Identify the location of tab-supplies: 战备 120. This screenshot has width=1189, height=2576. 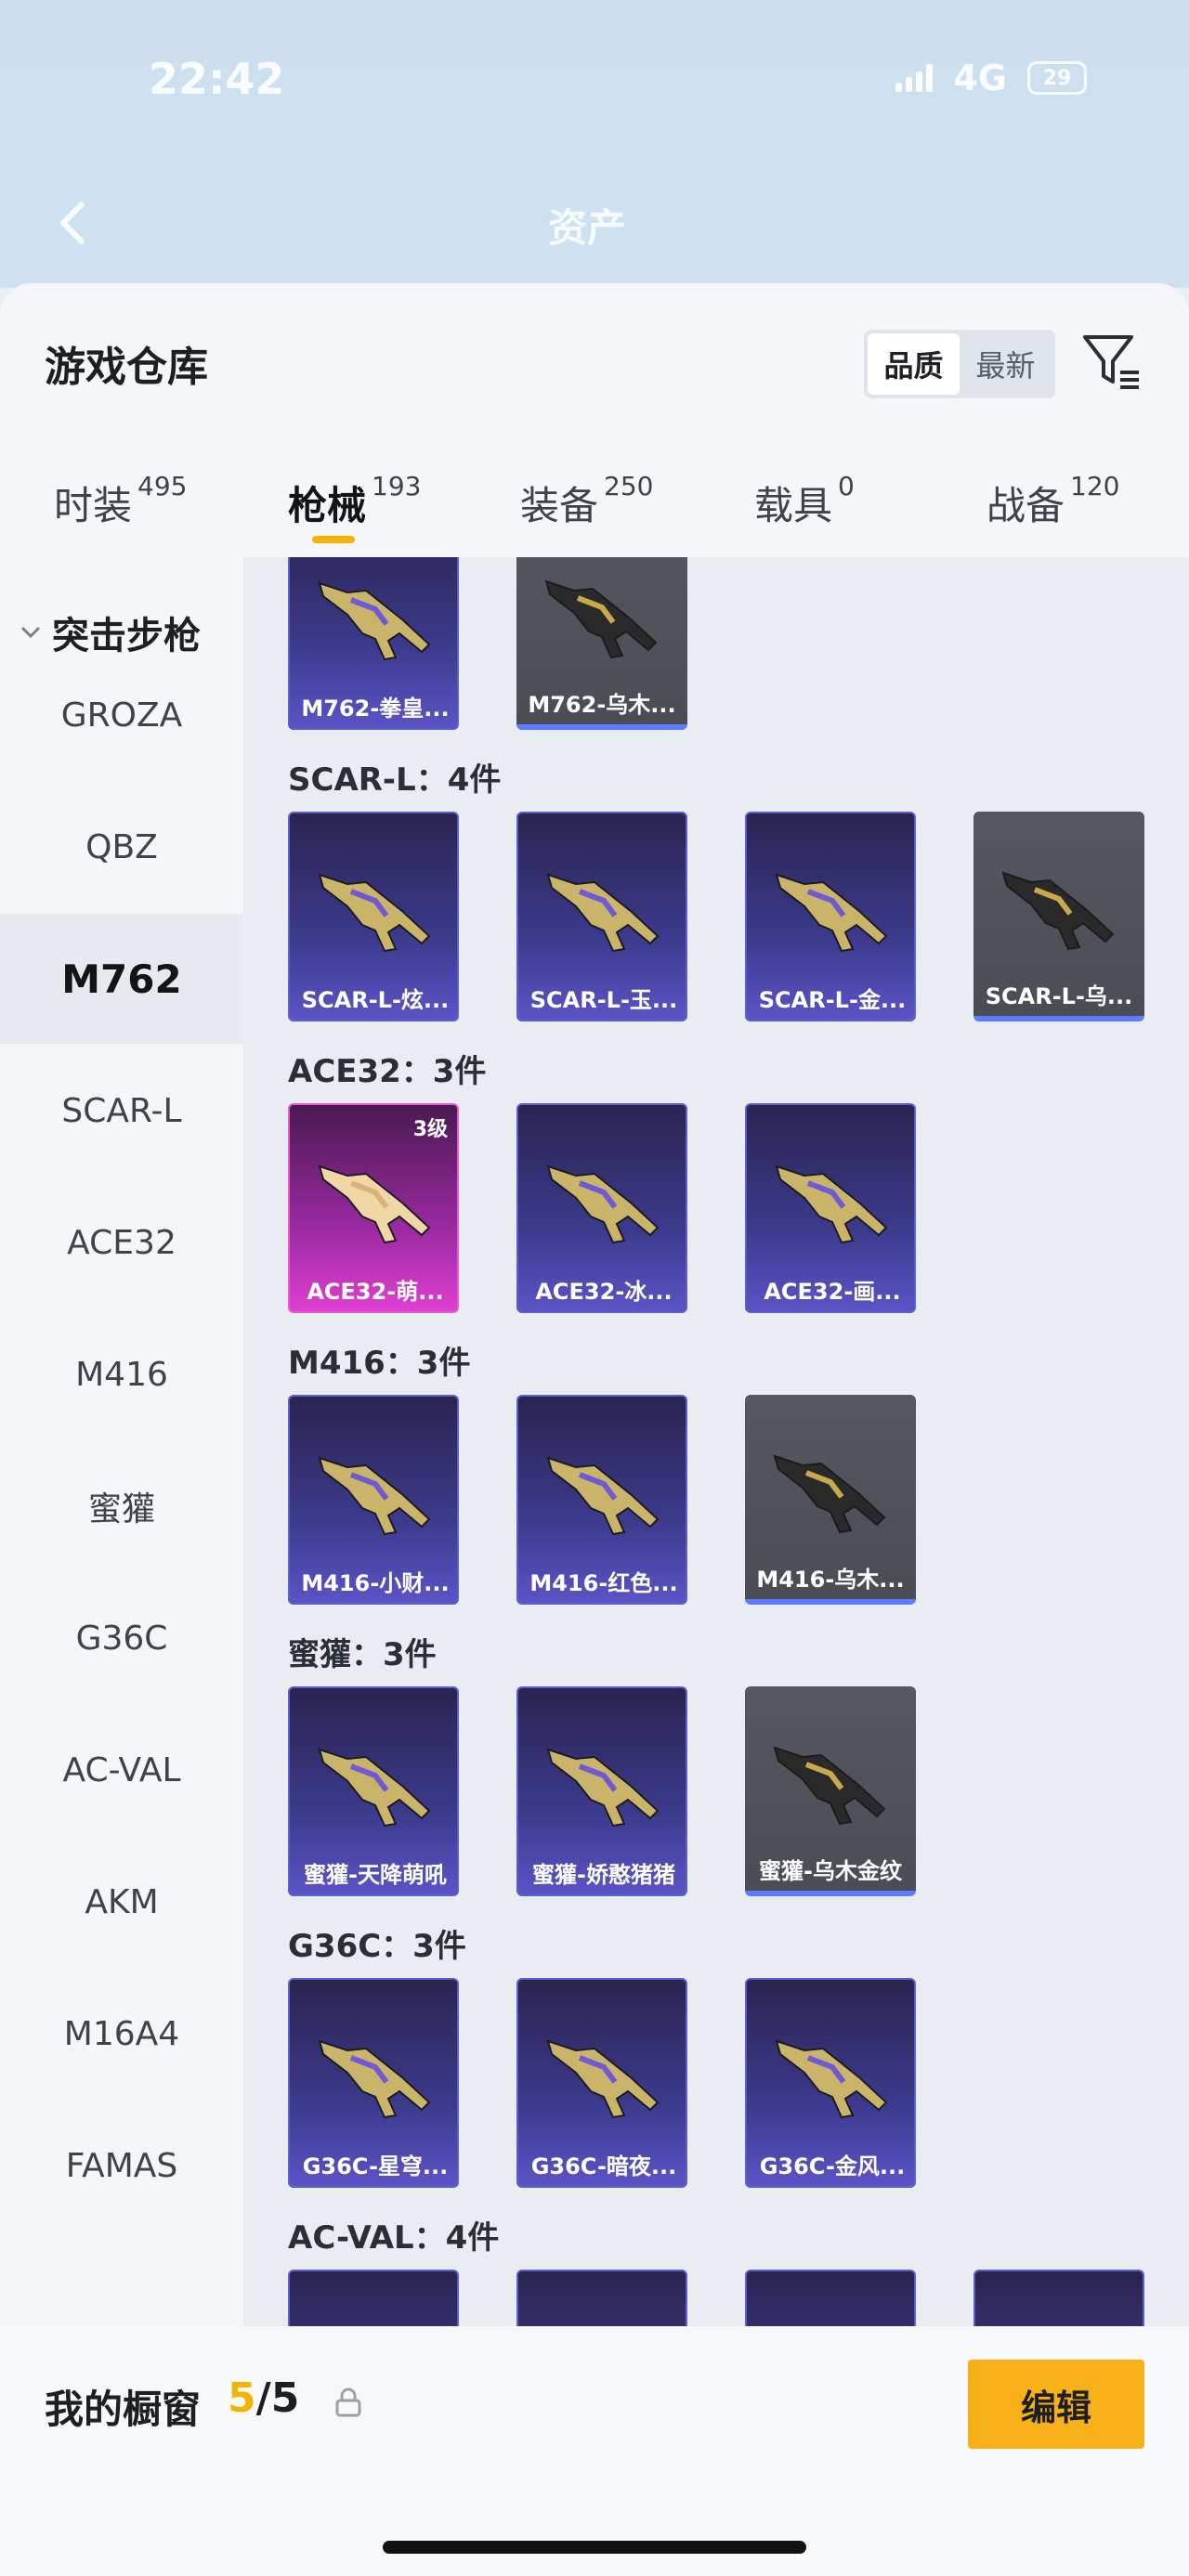
(1053, 492).